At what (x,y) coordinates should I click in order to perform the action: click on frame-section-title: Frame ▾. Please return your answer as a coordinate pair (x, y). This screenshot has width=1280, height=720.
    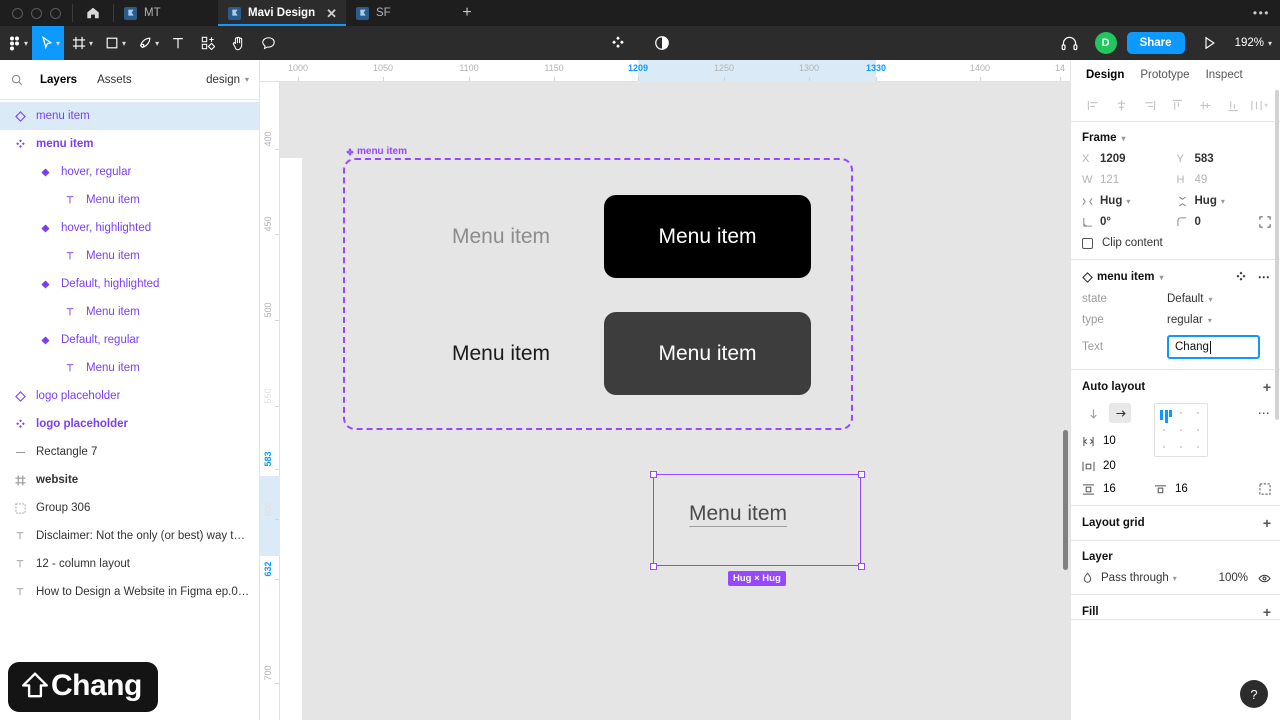
    Looking at the image, I should click on (1176, 138).